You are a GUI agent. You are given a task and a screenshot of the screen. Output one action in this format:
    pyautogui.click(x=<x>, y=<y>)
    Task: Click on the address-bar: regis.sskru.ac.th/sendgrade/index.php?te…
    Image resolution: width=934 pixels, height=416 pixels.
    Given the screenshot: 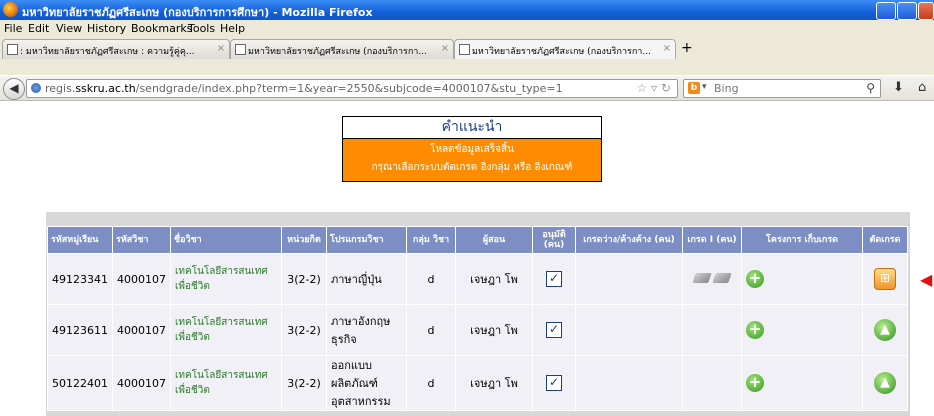 What is the action you would take?
    pyautogui.click(x=352, y=88)
    